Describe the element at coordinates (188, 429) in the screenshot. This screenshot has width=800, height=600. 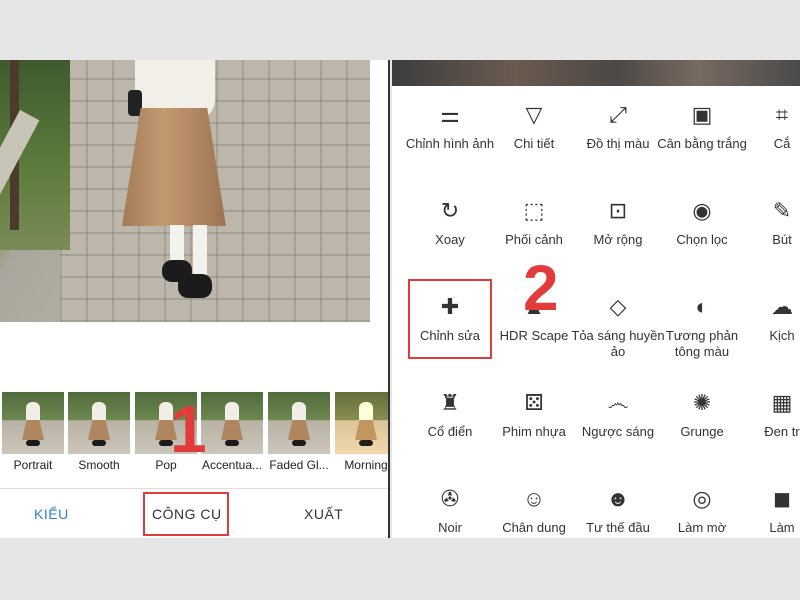
I see `step-number-1: 1` at that location.